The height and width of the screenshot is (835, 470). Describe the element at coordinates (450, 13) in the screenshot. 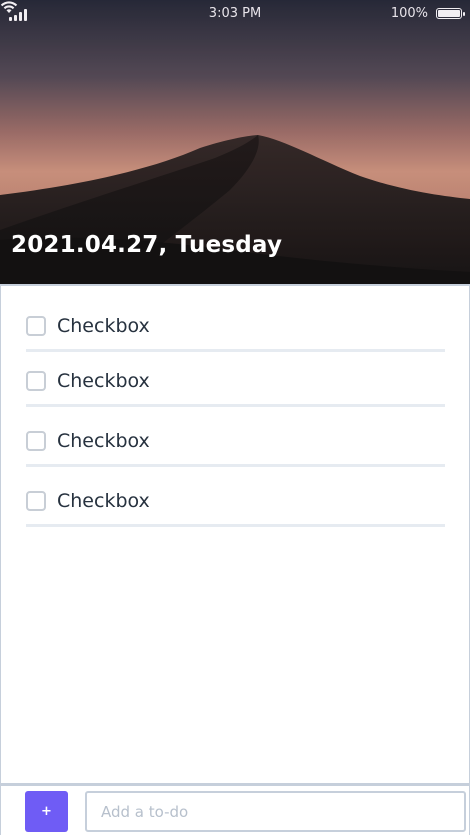

I see `battery-icon` at that location.